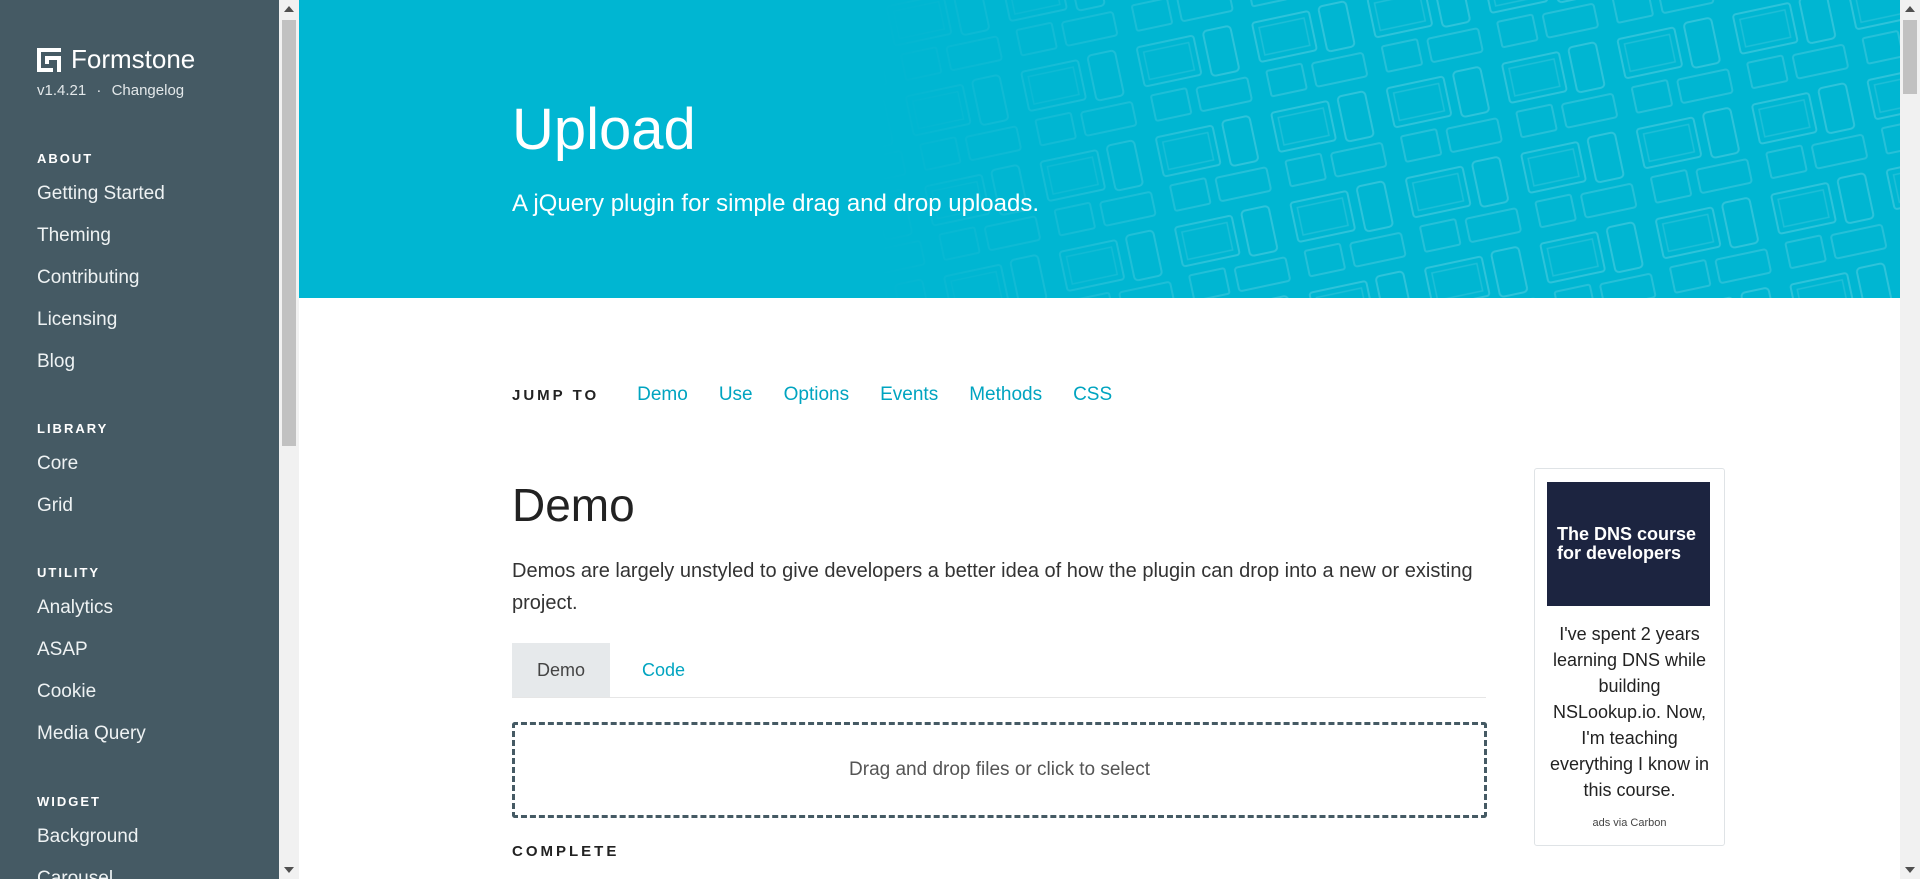  I want to click on sidebar-item-analytics: Analytics, so click(91, 615).